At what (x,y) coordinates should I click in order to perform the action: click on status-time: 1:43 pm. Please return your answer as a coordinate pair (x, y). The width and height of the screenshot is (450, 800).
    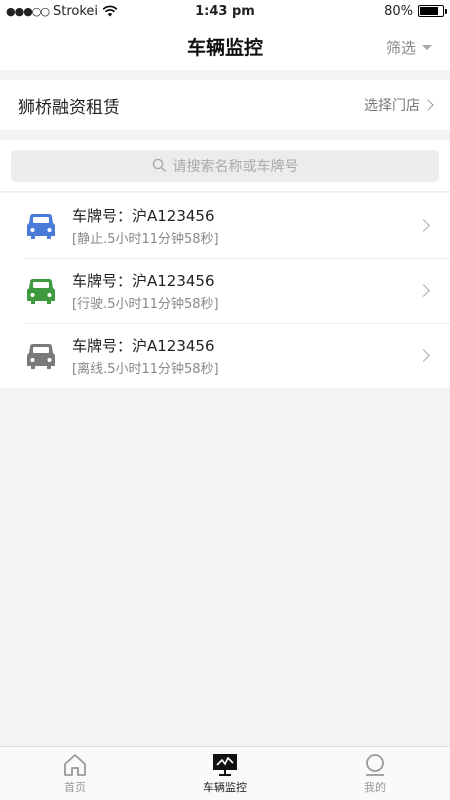
    Looking at the image, I should click on (225, 11).